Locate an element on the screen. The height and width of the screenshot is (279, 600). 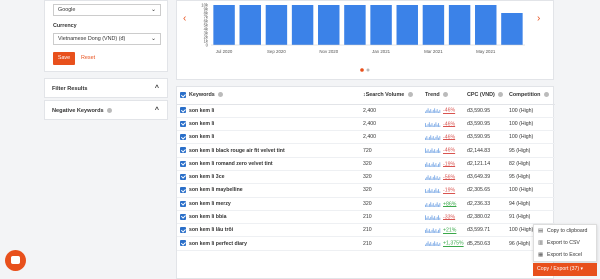
chart-pagination-dots is located at coordinates (366, 70).